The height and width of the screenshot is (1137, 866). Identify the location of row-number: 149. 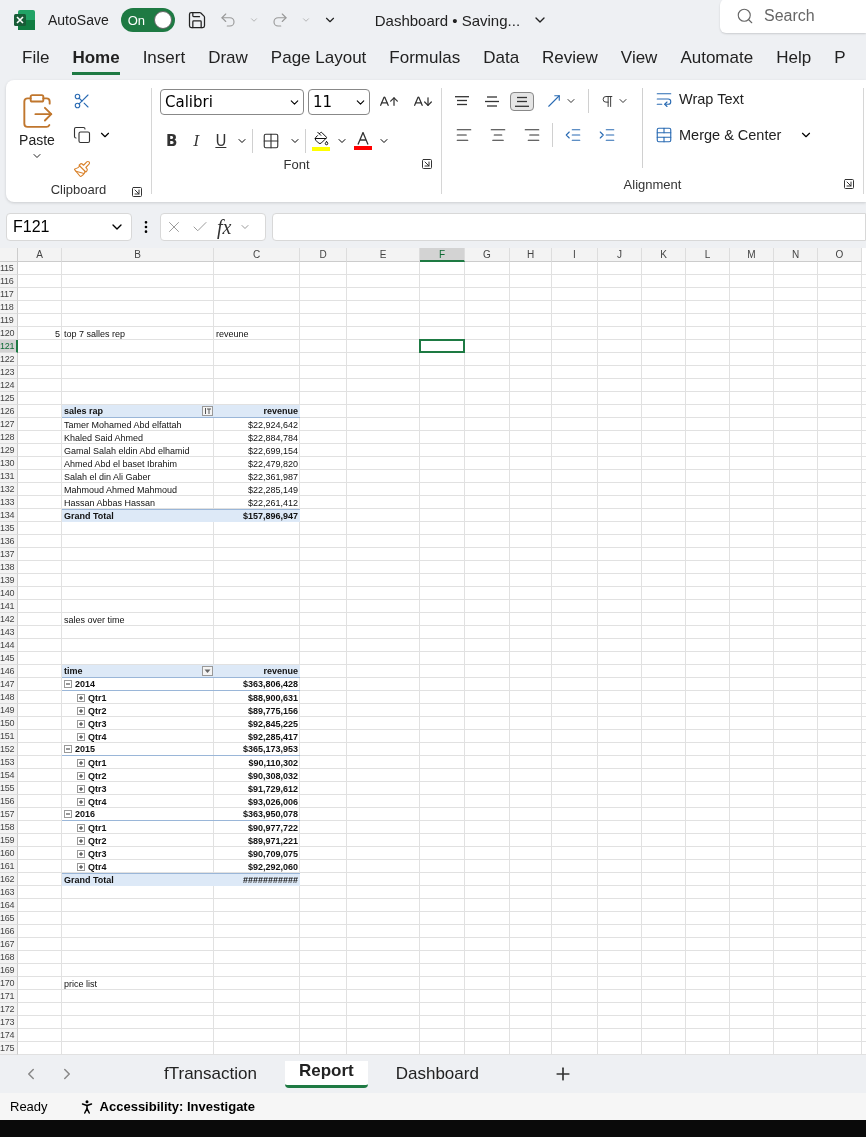
(9, 710).